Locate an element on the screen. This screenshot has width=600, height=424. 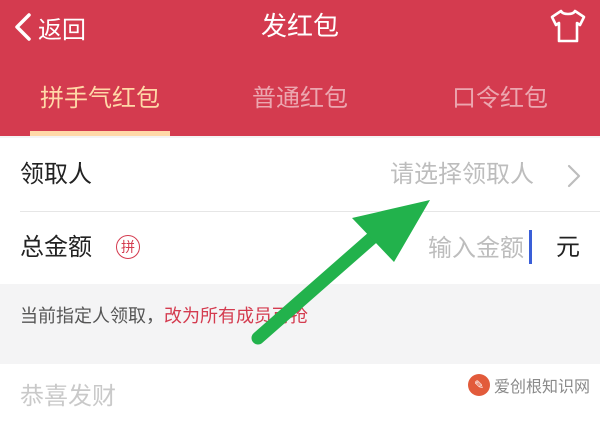
all-members-link: 改为所有成员可抢 is located at coordinates (236, 316).